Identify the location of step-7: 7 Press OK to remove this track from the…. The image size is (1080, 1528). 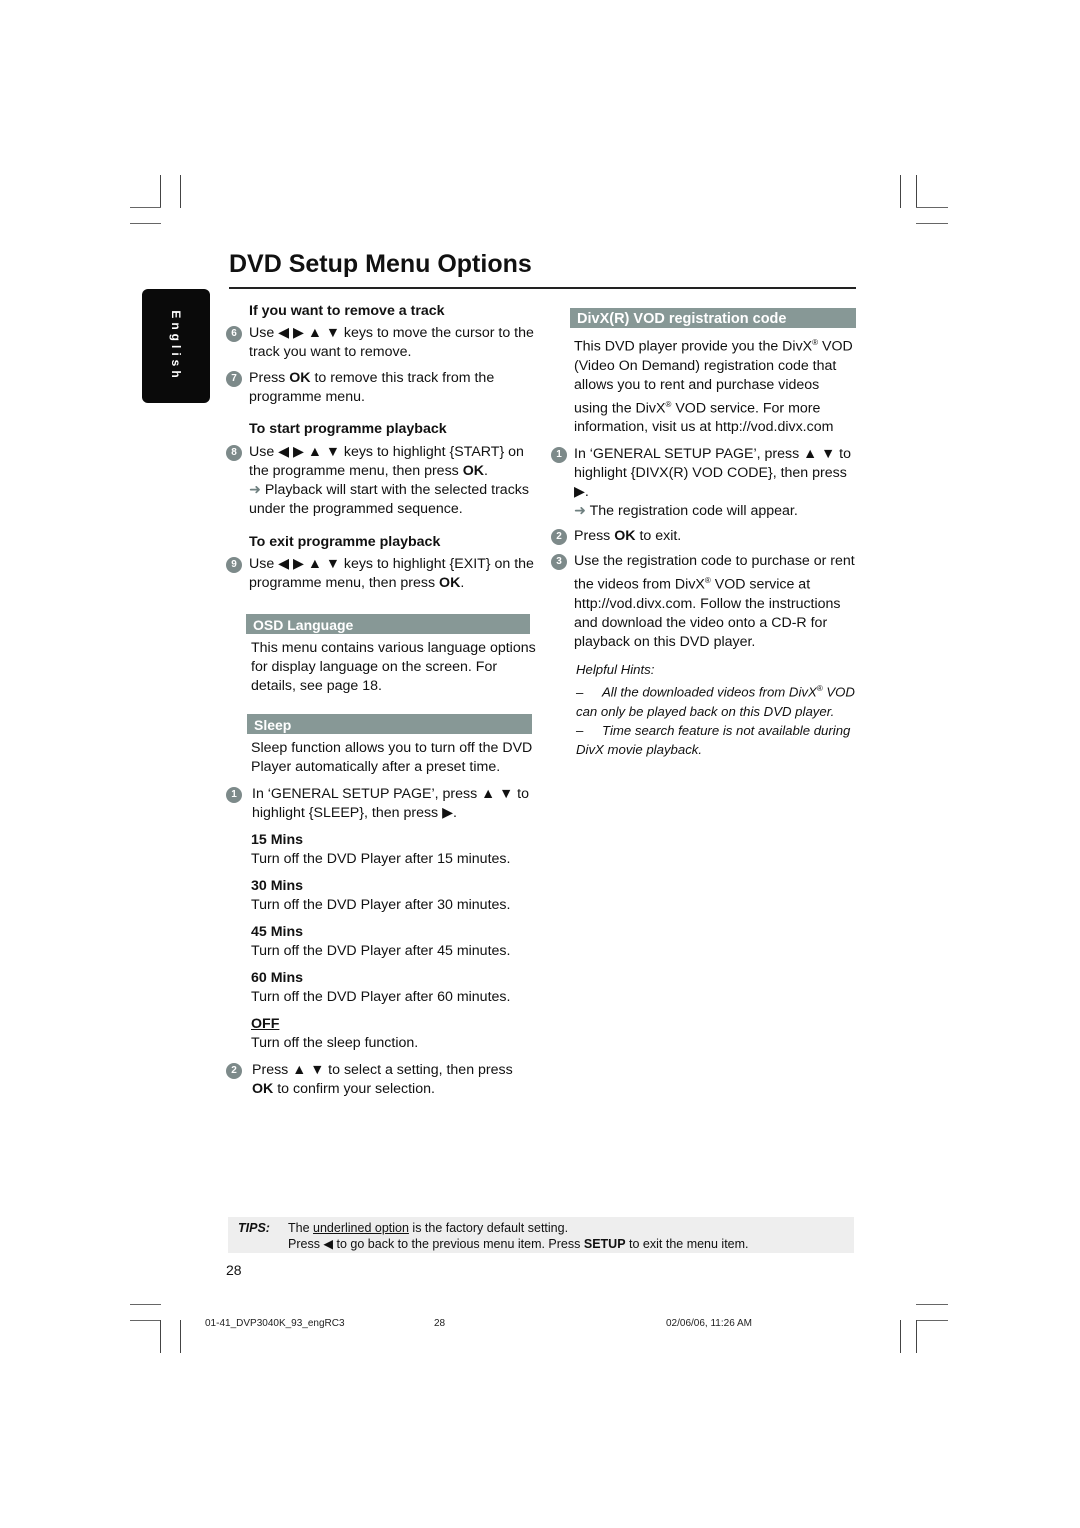
(381, 388).